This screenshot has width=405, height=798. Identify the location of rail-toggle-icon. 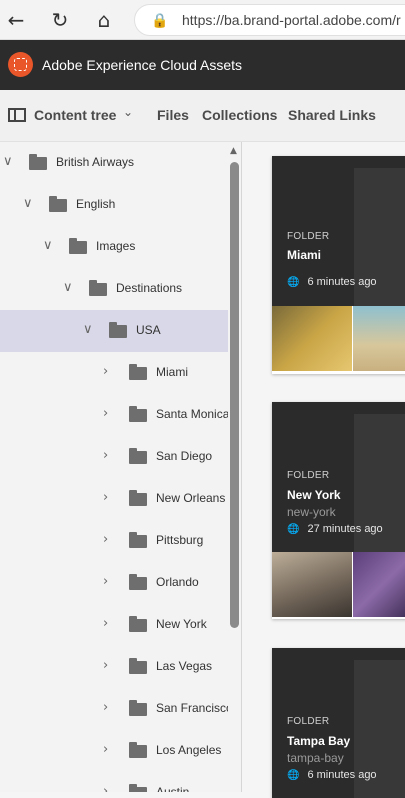
(17, 115).